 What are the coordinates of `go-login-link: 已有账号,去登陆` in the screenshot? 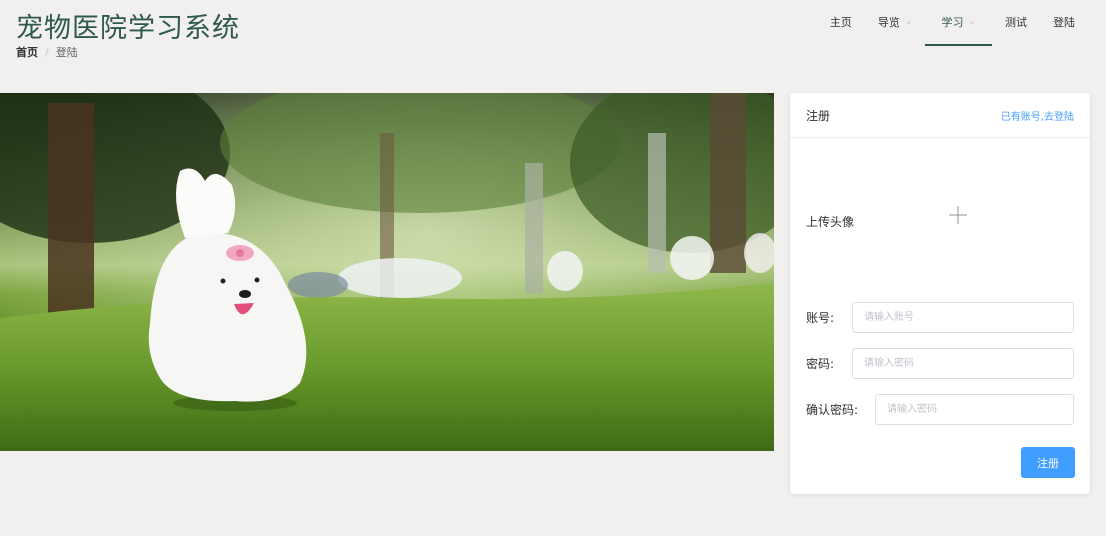 It's located at (1037, 115).